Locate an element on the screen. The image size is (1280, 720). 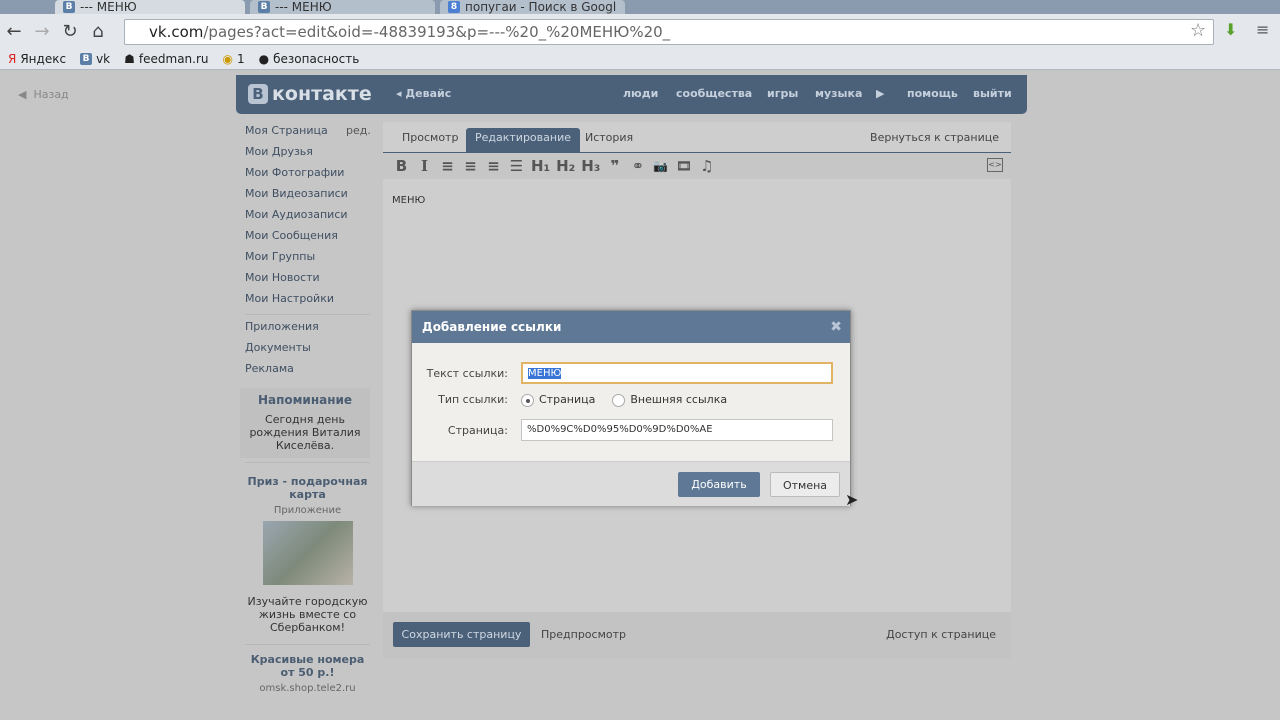
tab-title: --- МЕНЮ is located at coordinates (303, 7).